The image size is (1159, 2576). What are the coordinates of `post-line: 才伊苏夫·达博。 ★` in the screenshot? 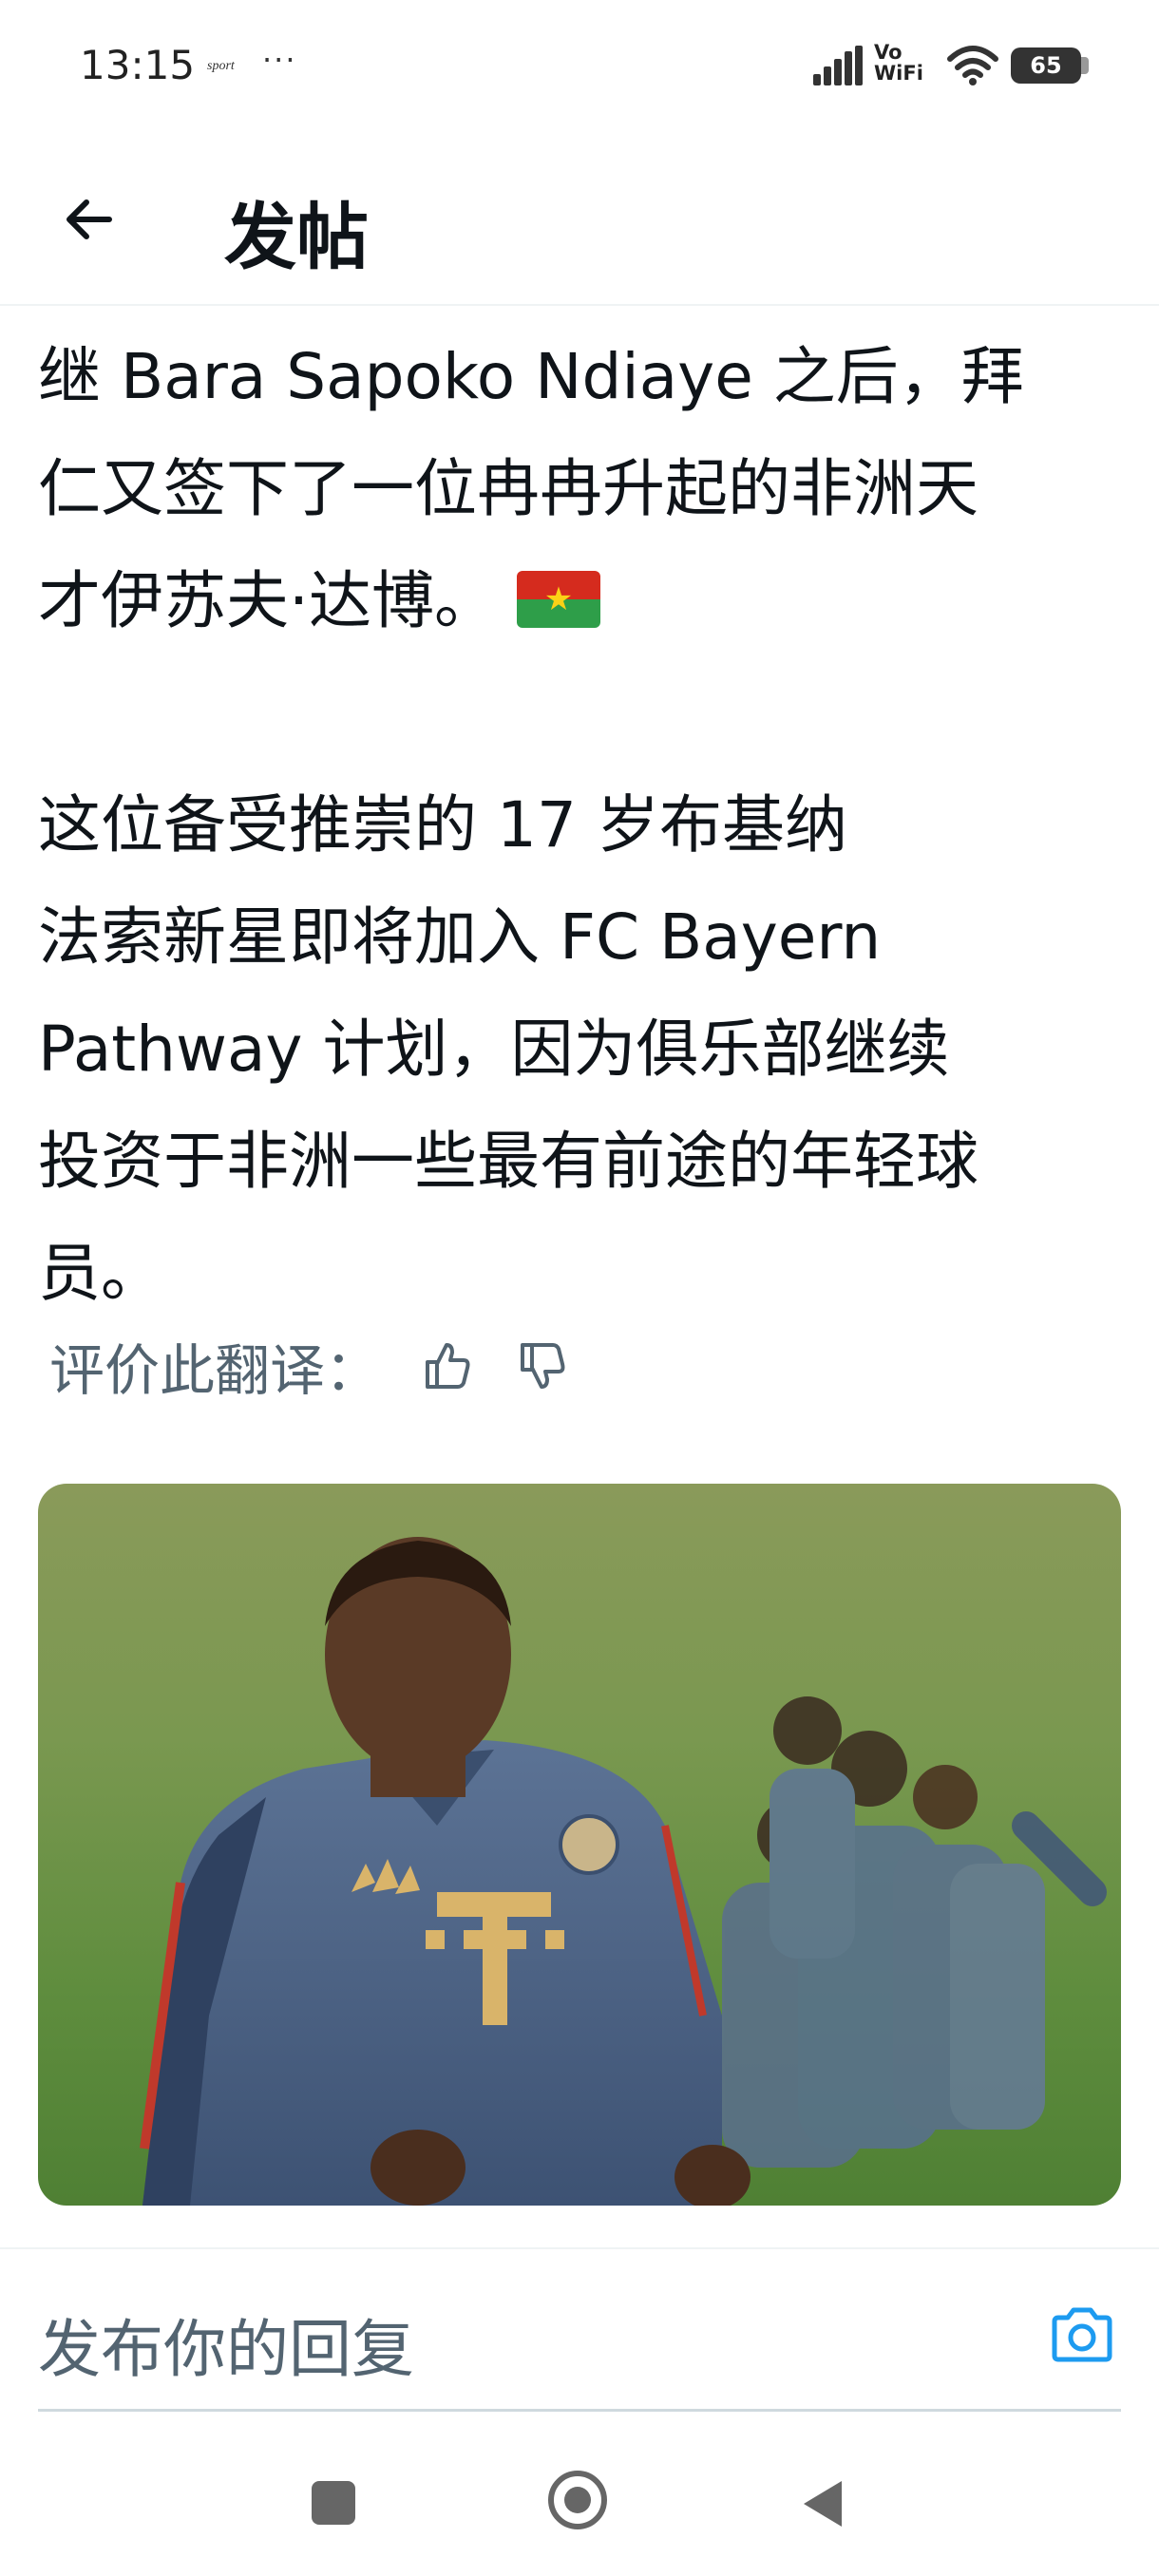 It's located at (584, 601).